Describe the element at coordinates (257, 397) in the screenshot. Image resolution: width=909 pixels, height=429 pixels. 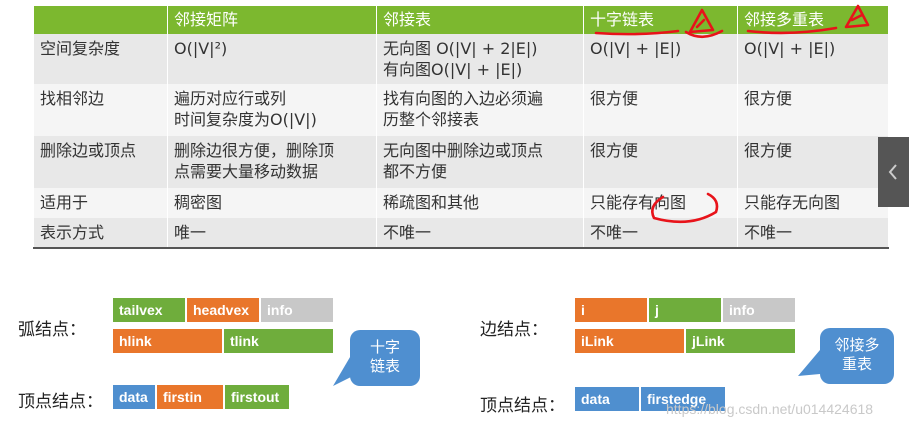
I see `vertex-field-firstout: firstout` at that location.